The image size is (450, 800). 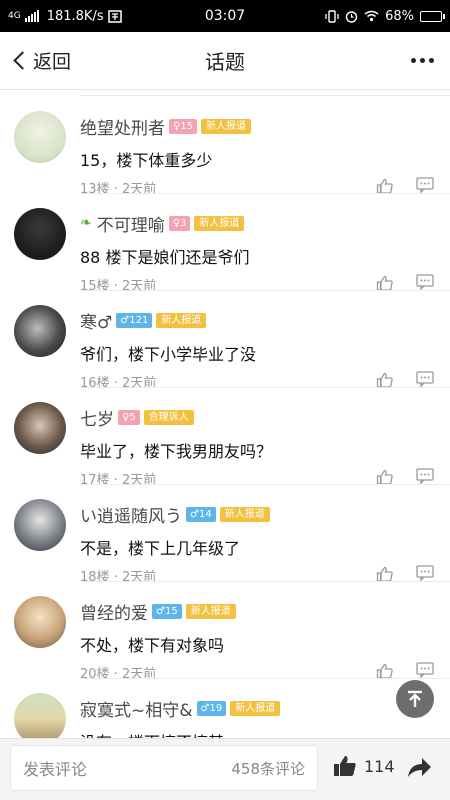 I want to click on more-dots-icon, so click(x=413, y=60).